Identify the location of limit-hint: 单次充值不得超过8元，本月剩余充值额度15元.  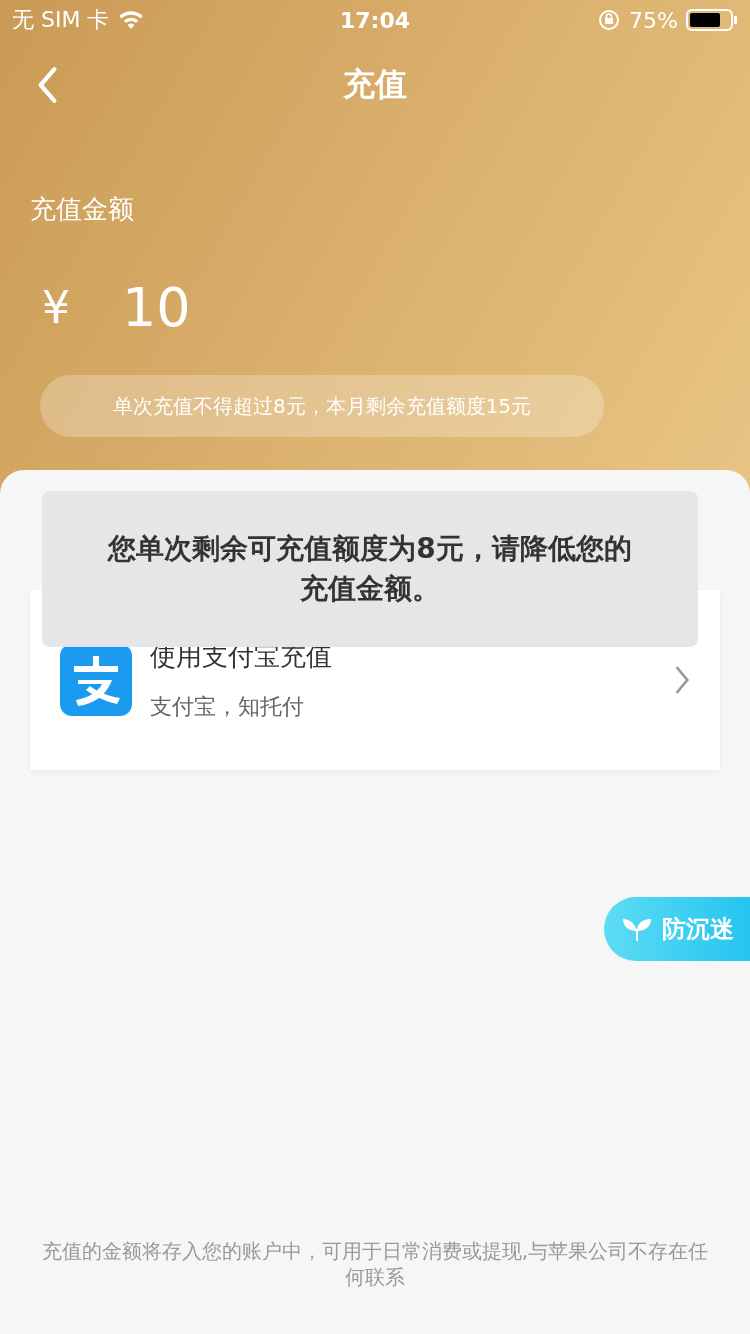
(322, 406).